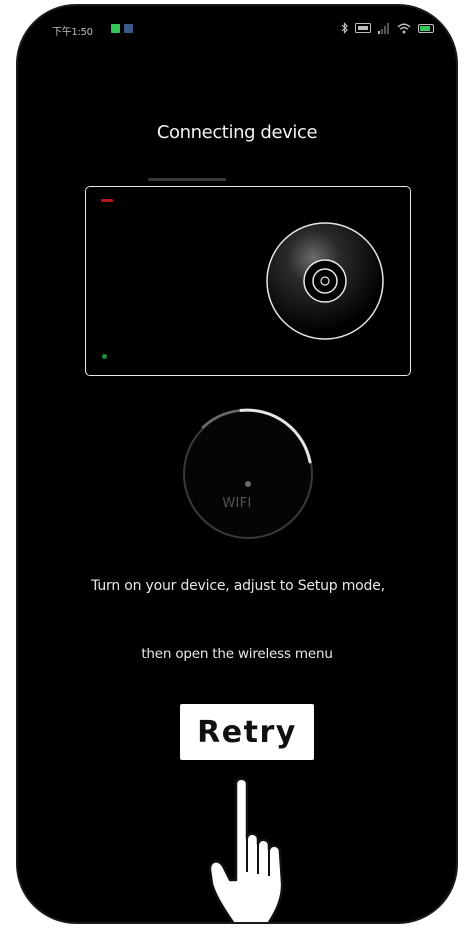 This screenshot has width=476, height=930. I want to click on wifi-dial-icon, so click(248, 473).